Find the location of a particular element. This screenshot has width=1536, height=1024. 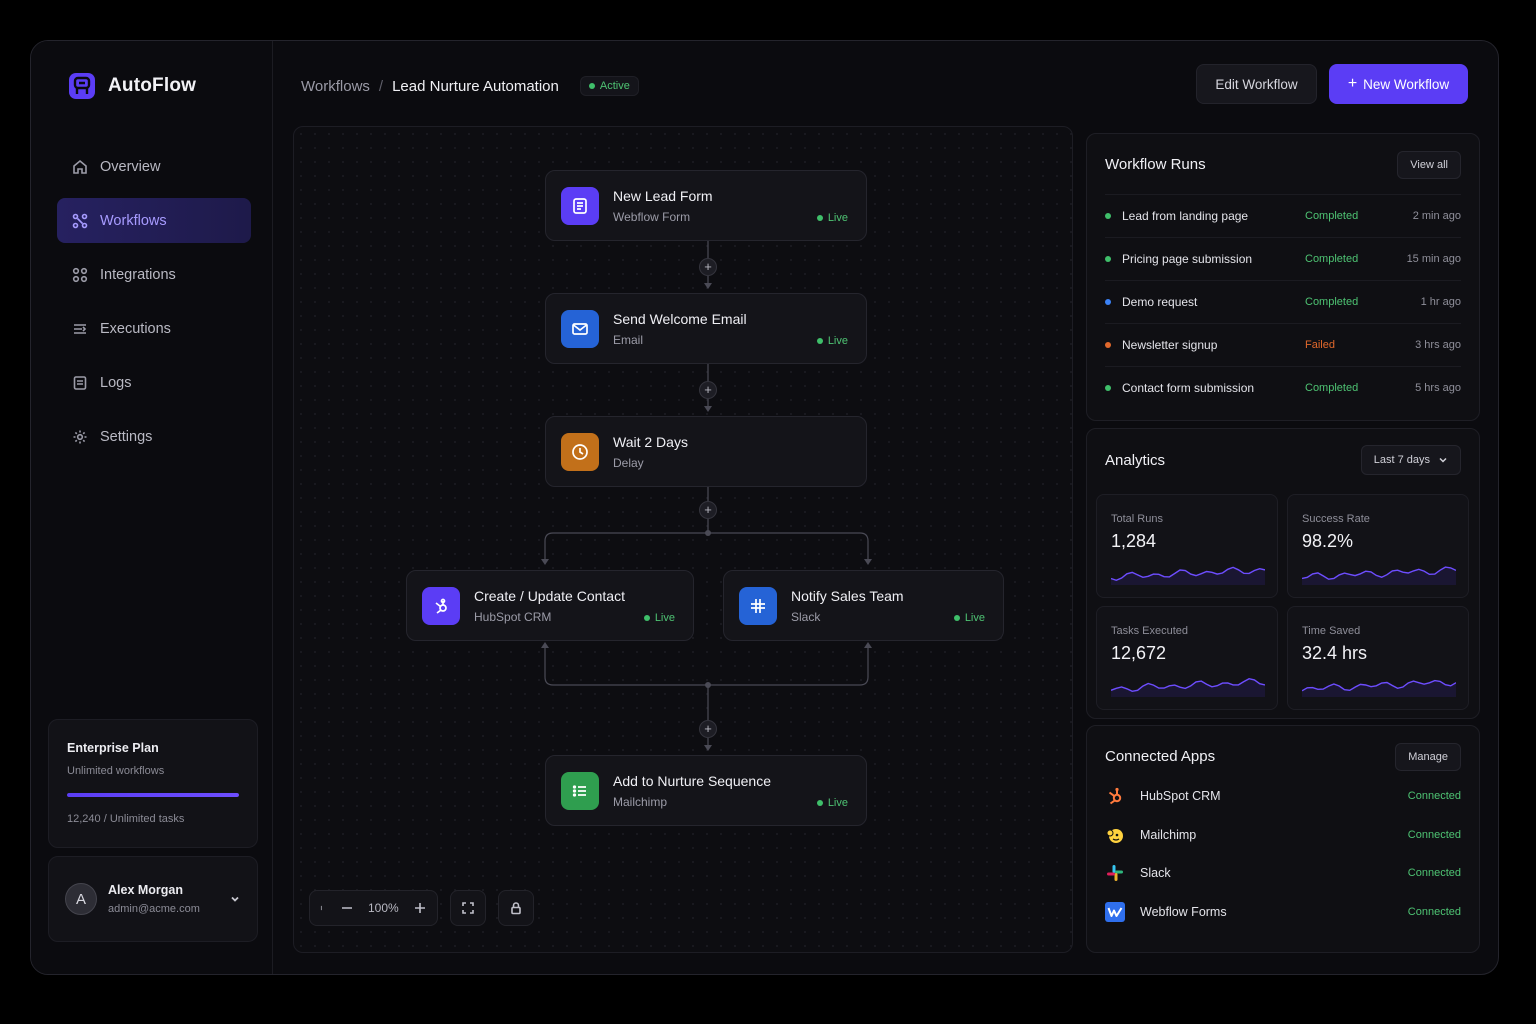

node-title: Send Welcome Email is located at coordinates (680, 318).